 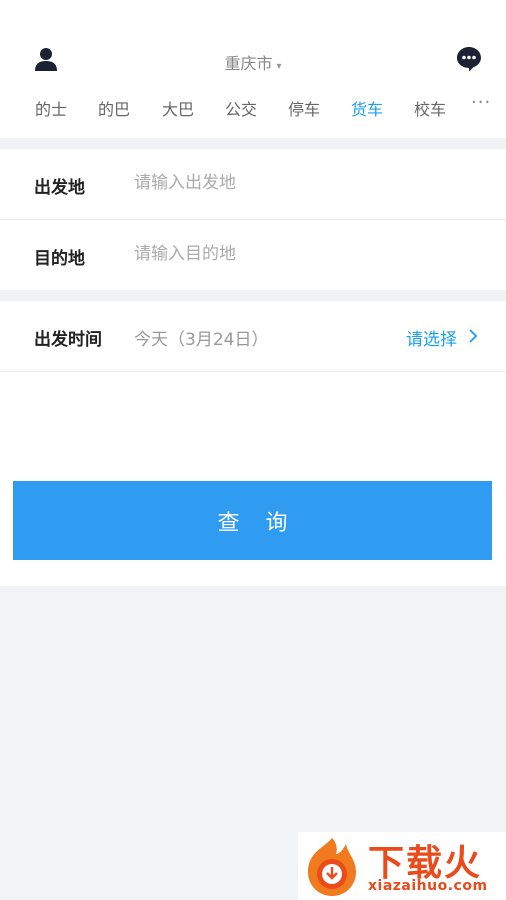 I want to click on watermark-url: xiazaihuo.com, so click(x=428, y=886).